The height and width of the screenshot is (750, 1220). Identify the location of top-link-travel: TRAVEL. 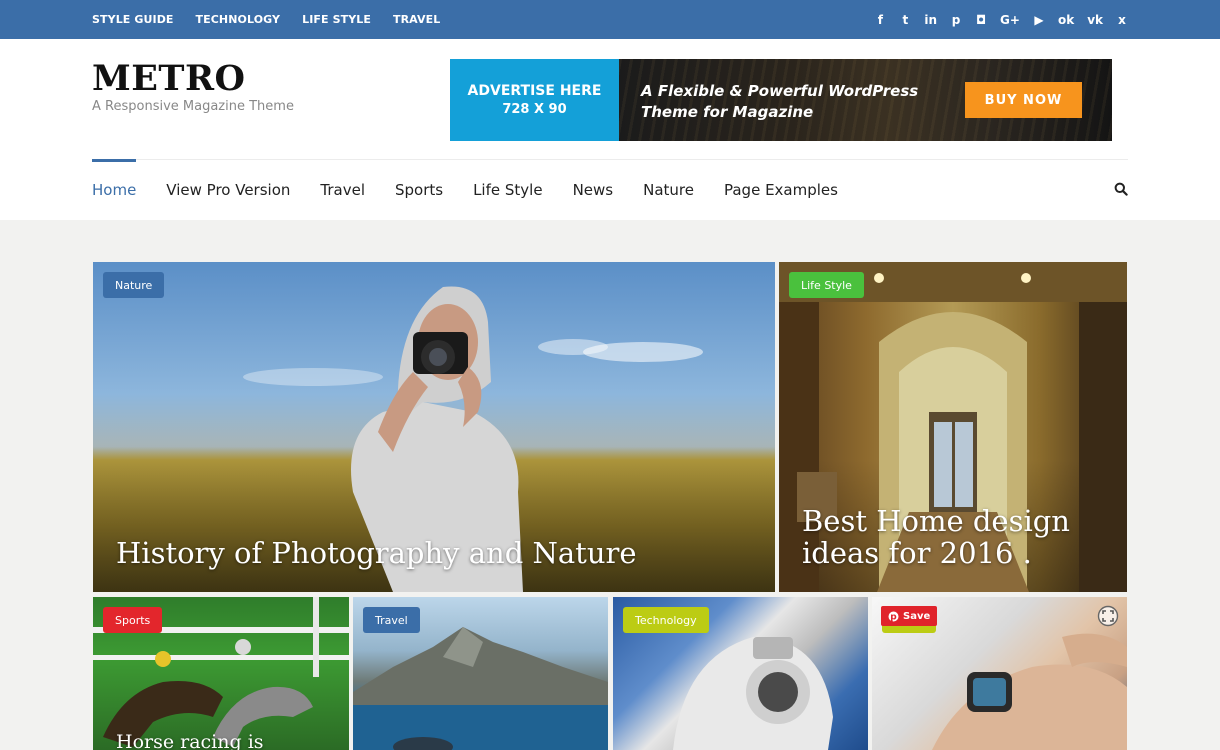
(416, 19).